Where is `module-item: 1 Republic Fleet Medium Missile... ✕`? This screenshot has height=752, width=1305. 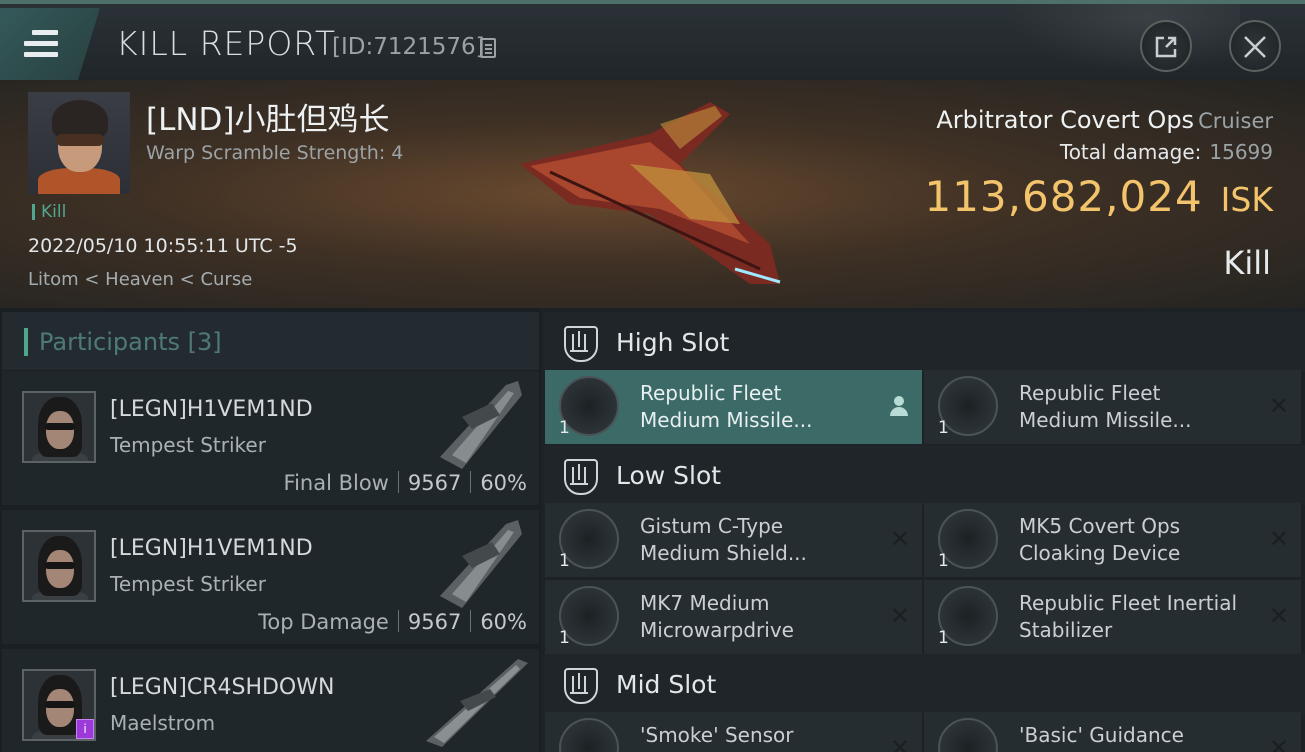
module-item: 1 Republic Fleet Medium Missile... ✕ is located at coordinates (1112, 407).